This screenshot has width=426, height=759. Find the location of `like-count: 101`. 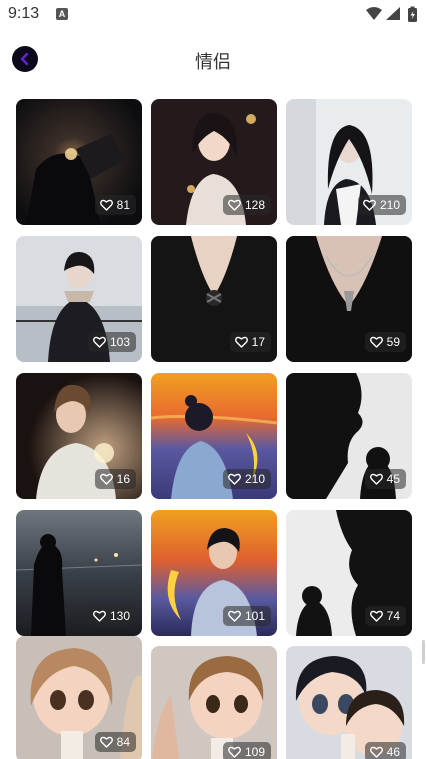

like-count: 101 is located at coordinates (254, 616).